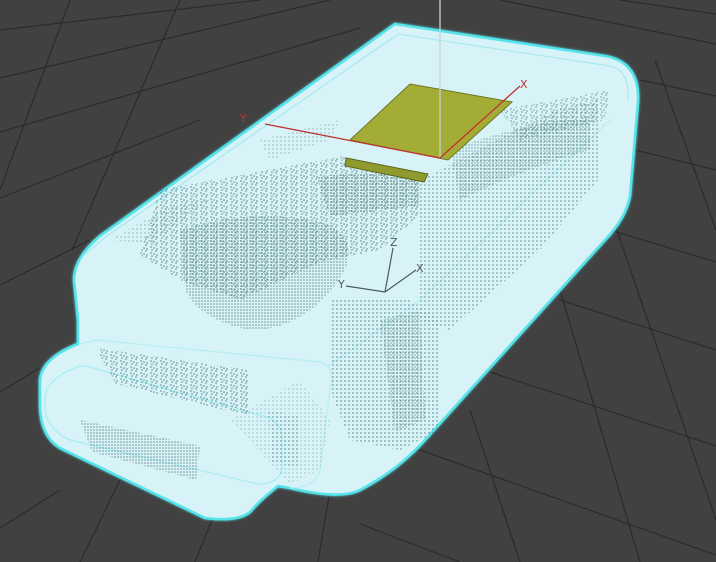 Image resolution: width=716 pixels, height=562 pixels. I want to click on world-y-label: Y, so click(243, 118).